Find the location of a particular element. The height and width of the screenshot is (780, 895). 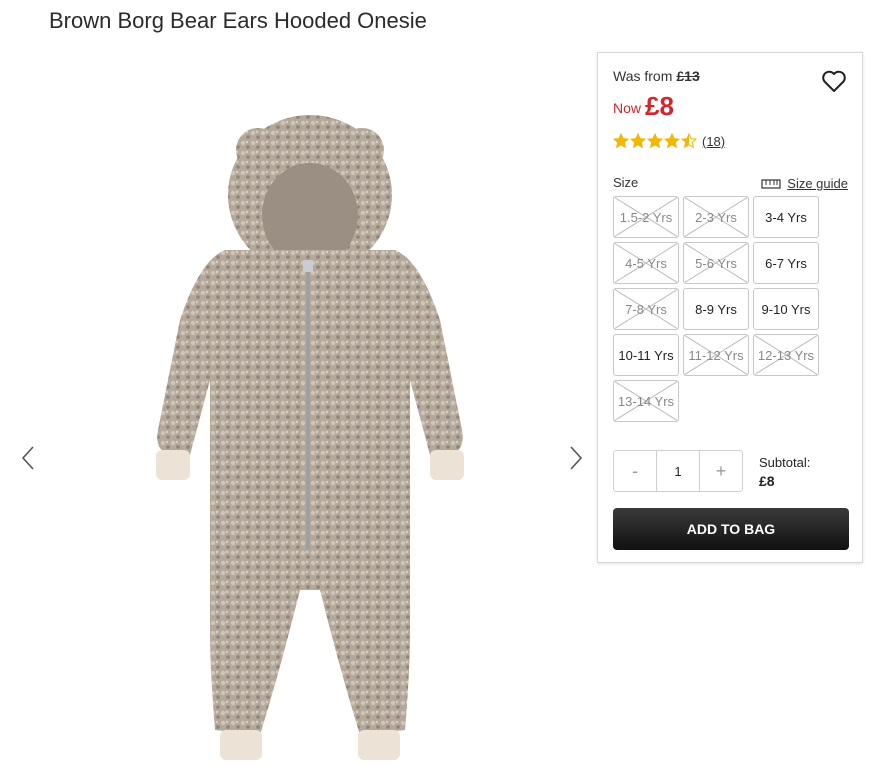

chevron-left-icon is located at coordinates (27, 458).